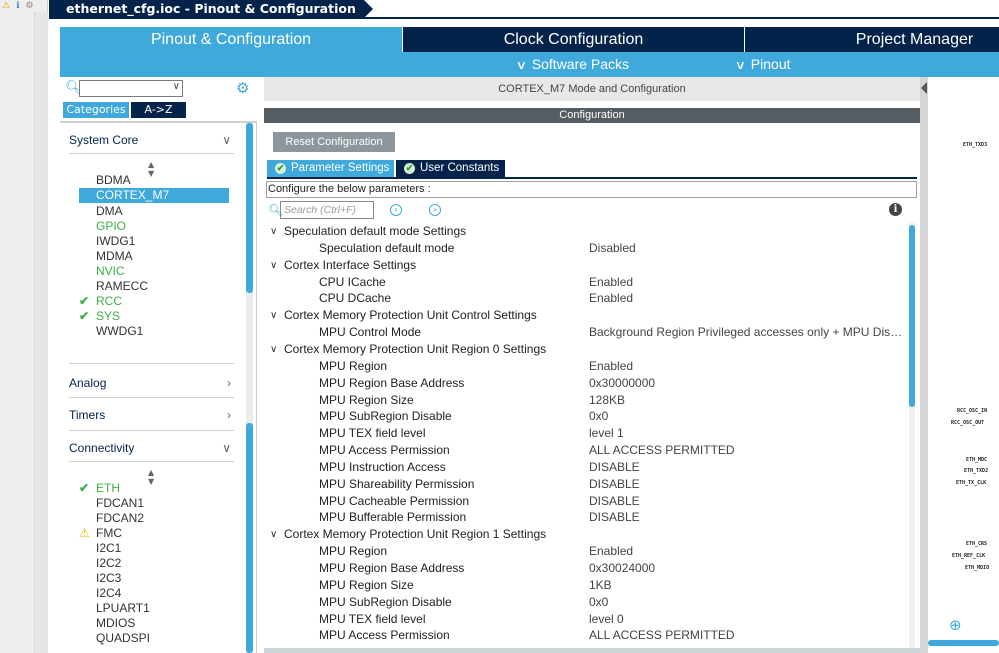 The height and width of the screenshot is (653, 999). I want to click on list-item-i2c3: I2C3, so click(171, 578).